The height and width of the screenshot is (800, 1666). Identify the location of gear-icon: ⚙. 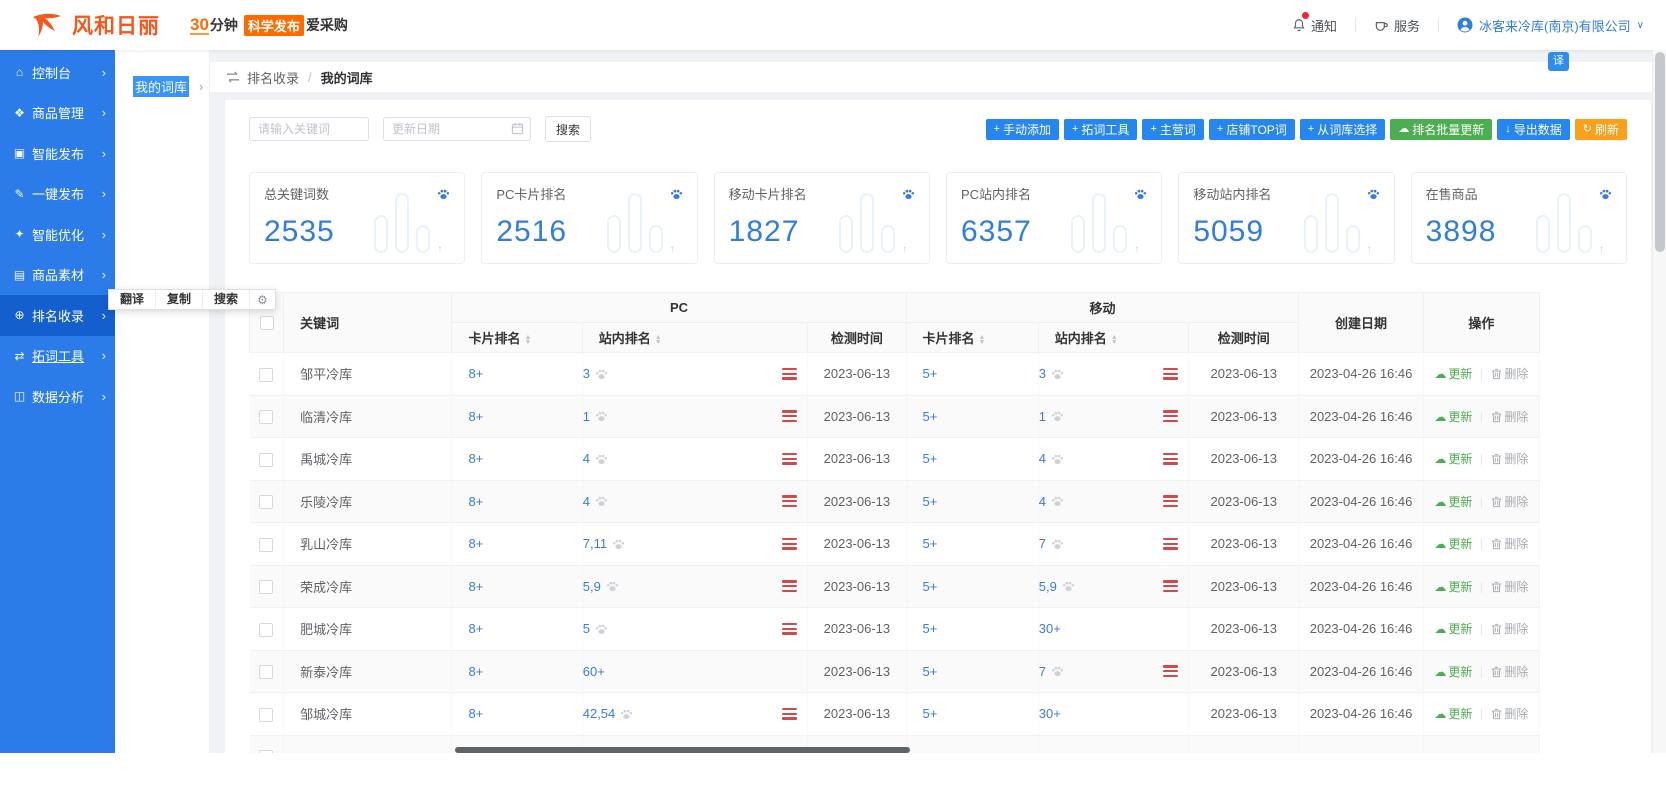
(262, 300).